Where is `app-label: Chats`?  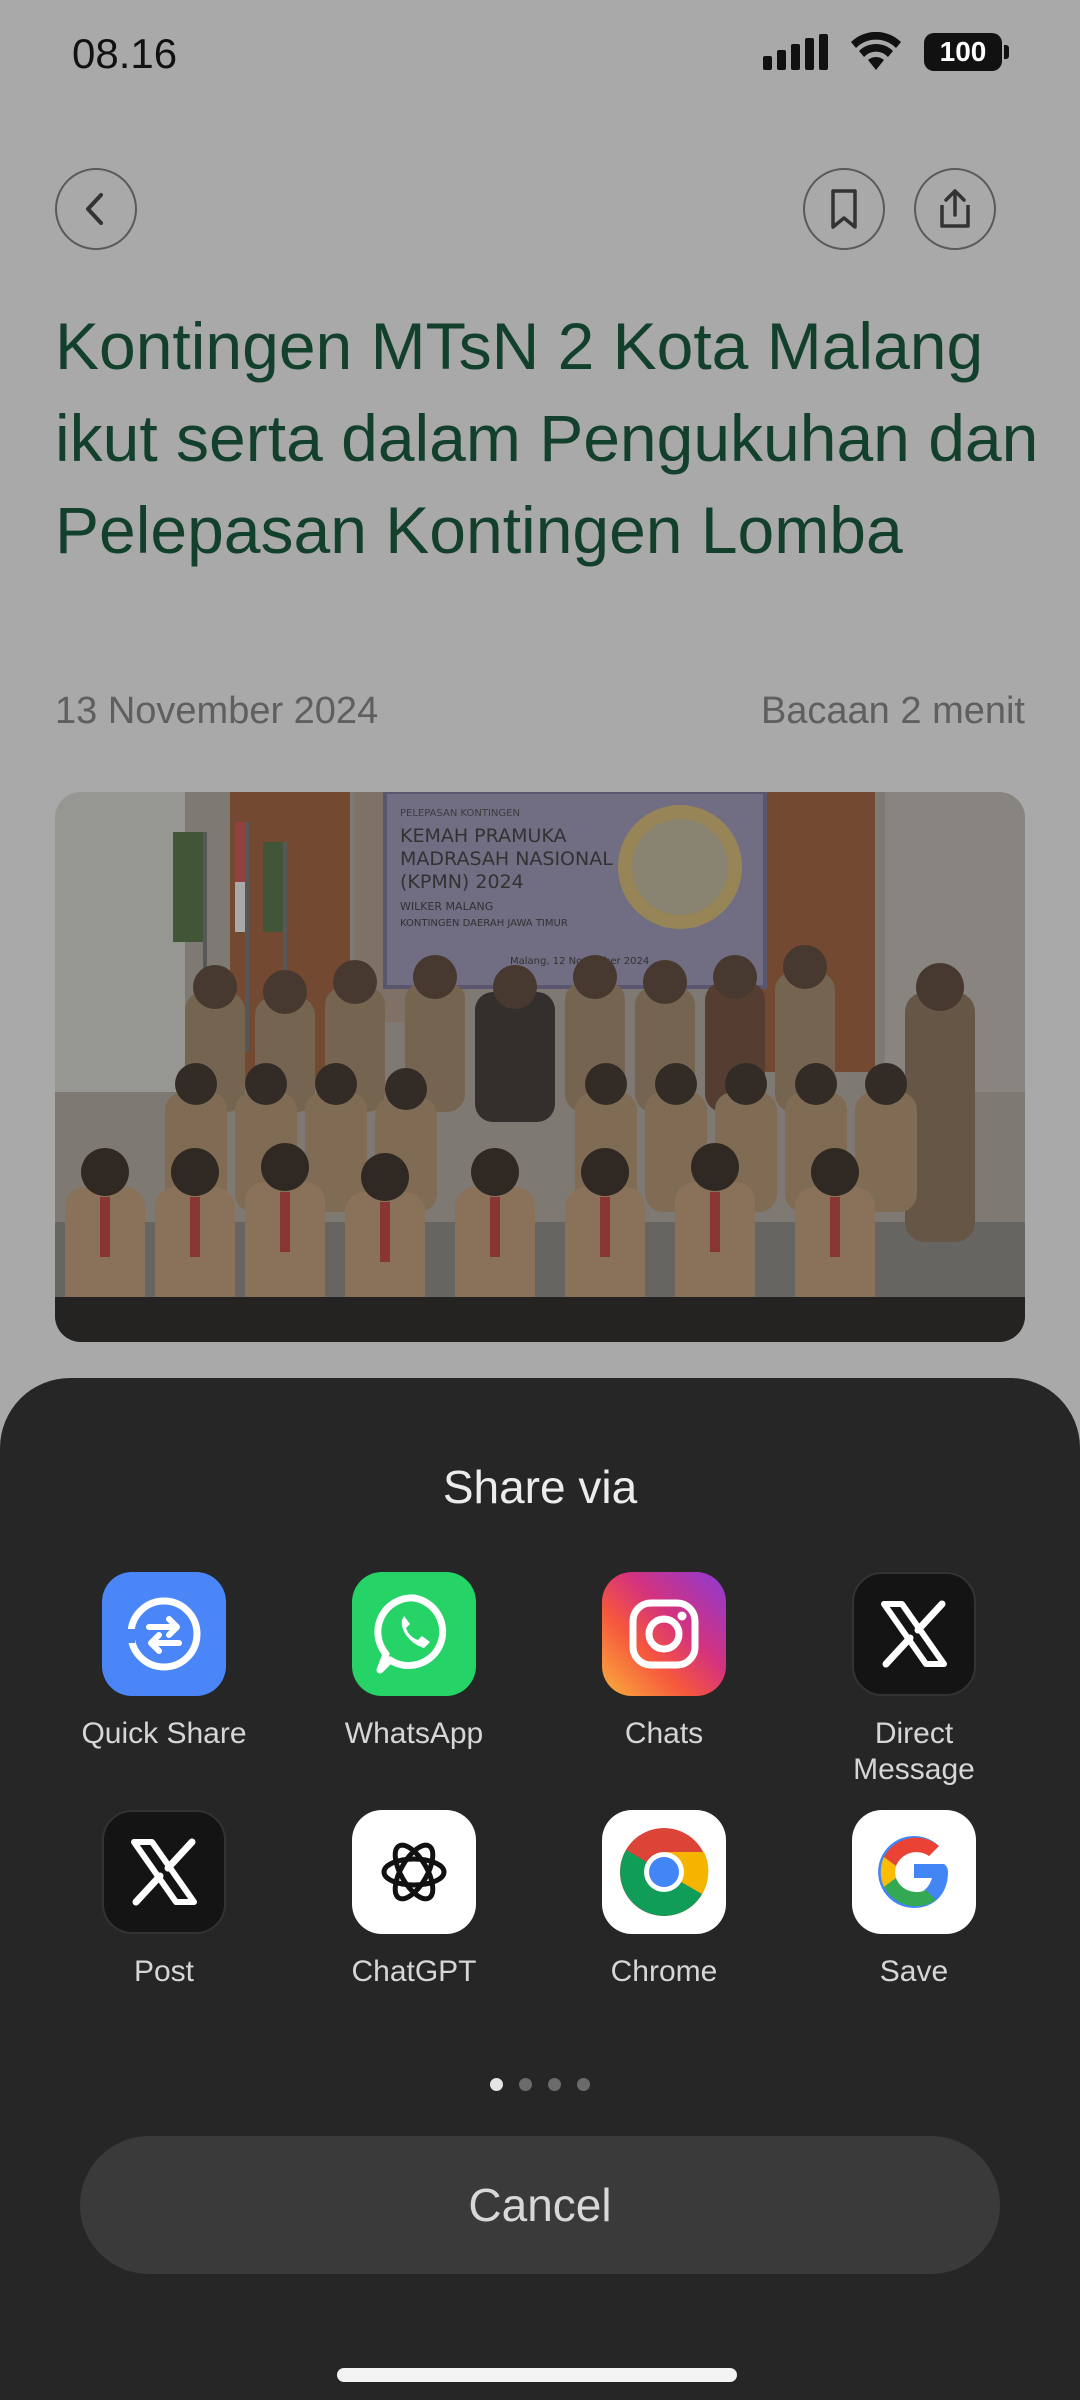
app-label: Chats is located at coordinates (664, 1733).